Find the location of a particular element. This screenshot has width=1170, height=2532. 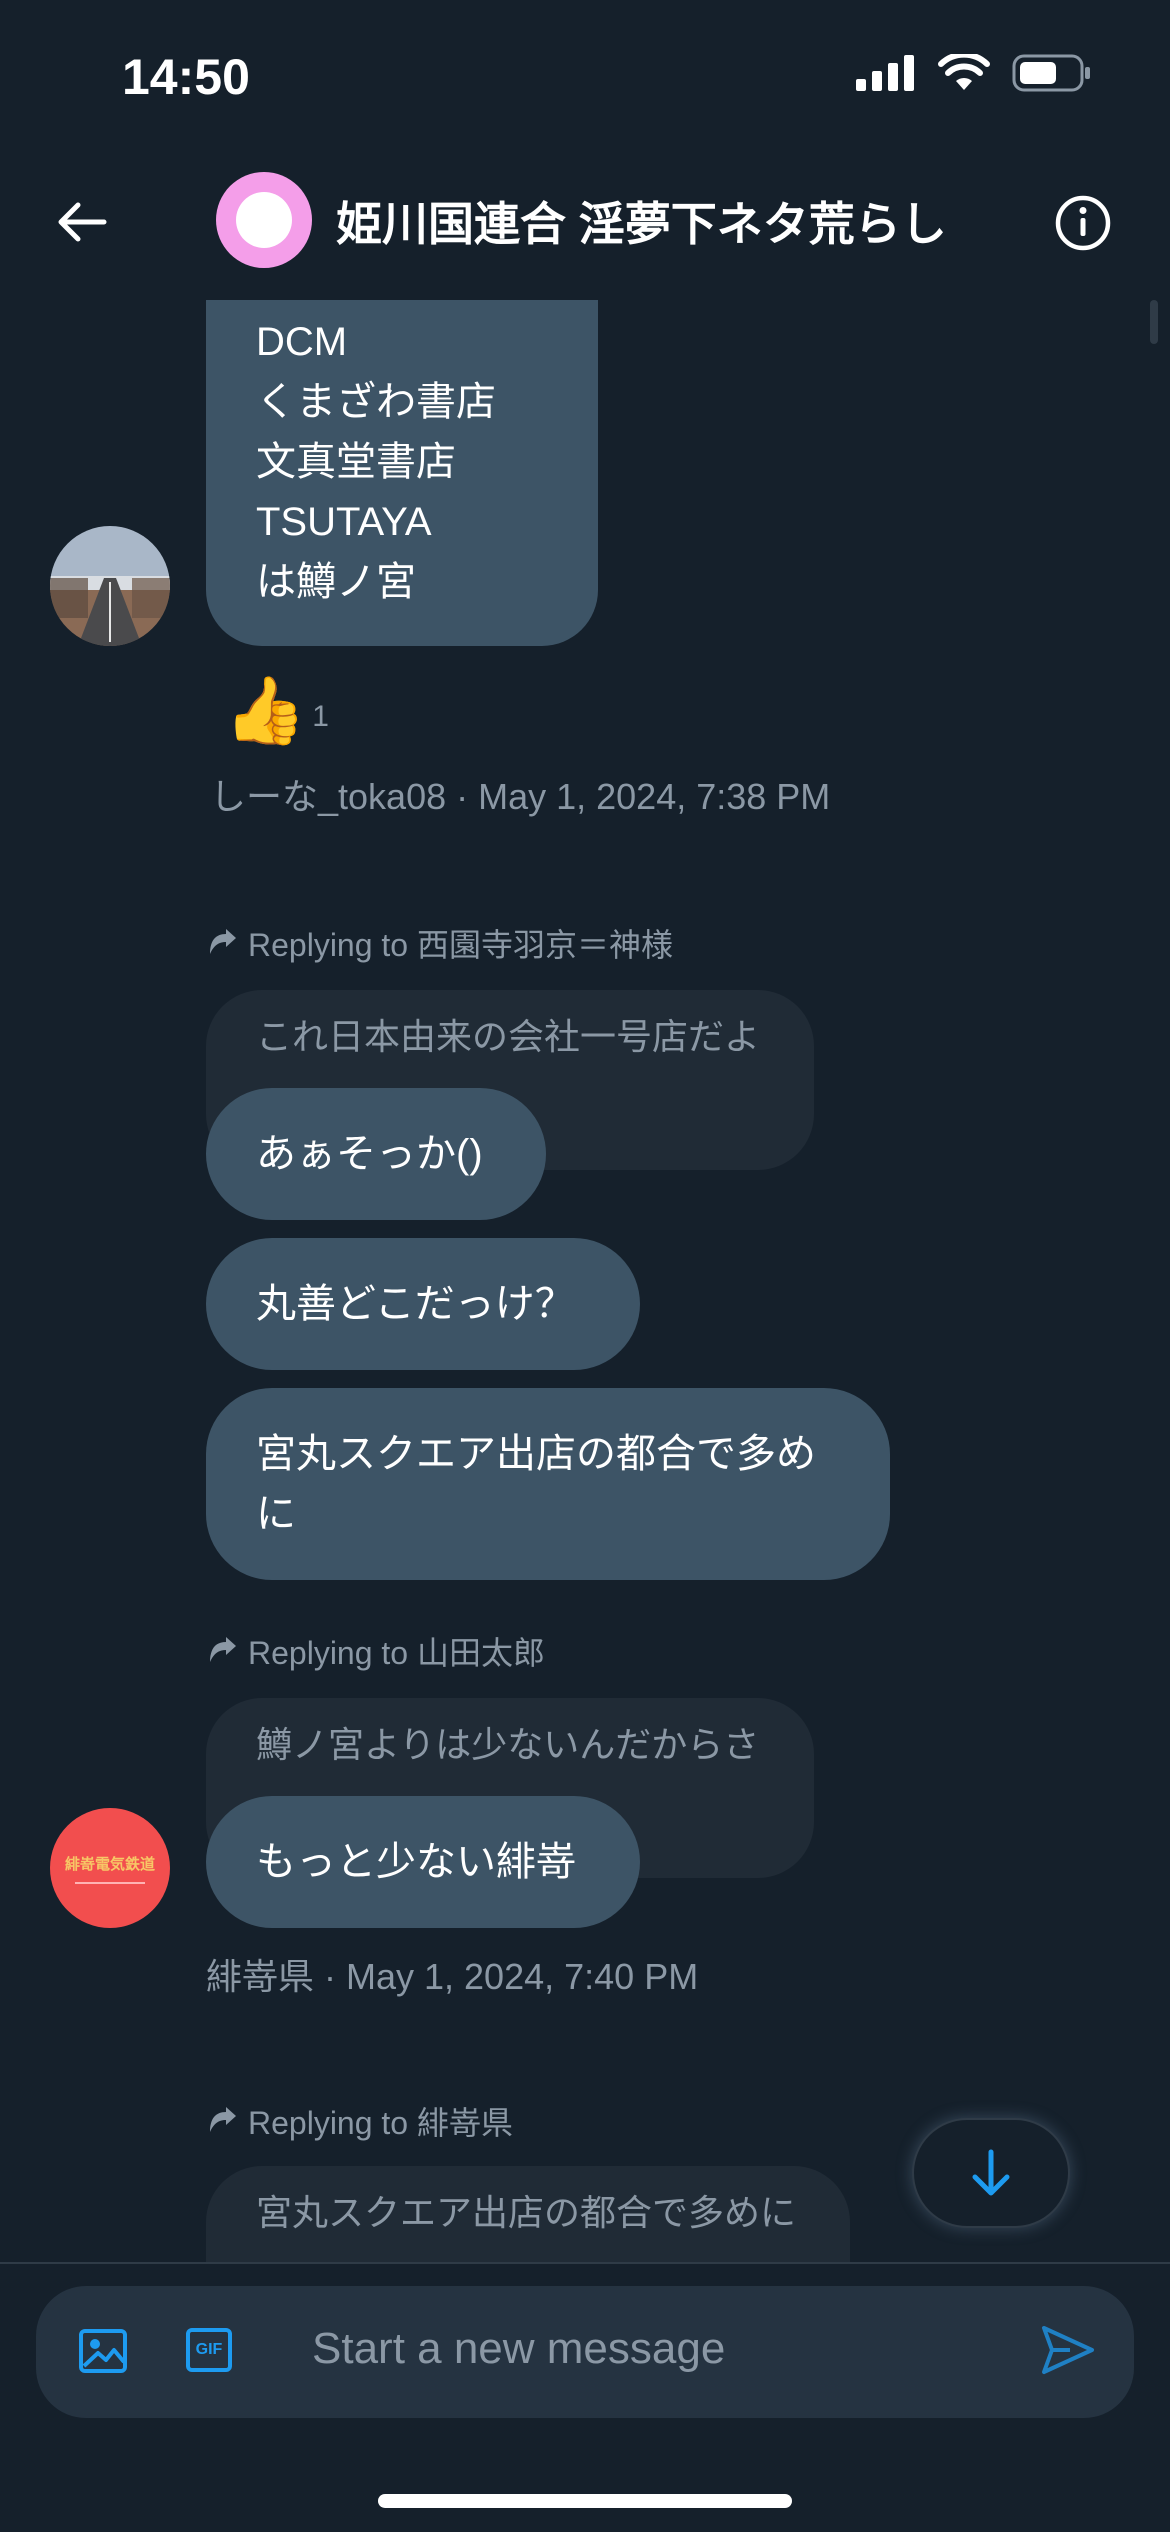

message-text: 宮丸スクエア出店の都合で多めに is located at coordinates (536, 1484).